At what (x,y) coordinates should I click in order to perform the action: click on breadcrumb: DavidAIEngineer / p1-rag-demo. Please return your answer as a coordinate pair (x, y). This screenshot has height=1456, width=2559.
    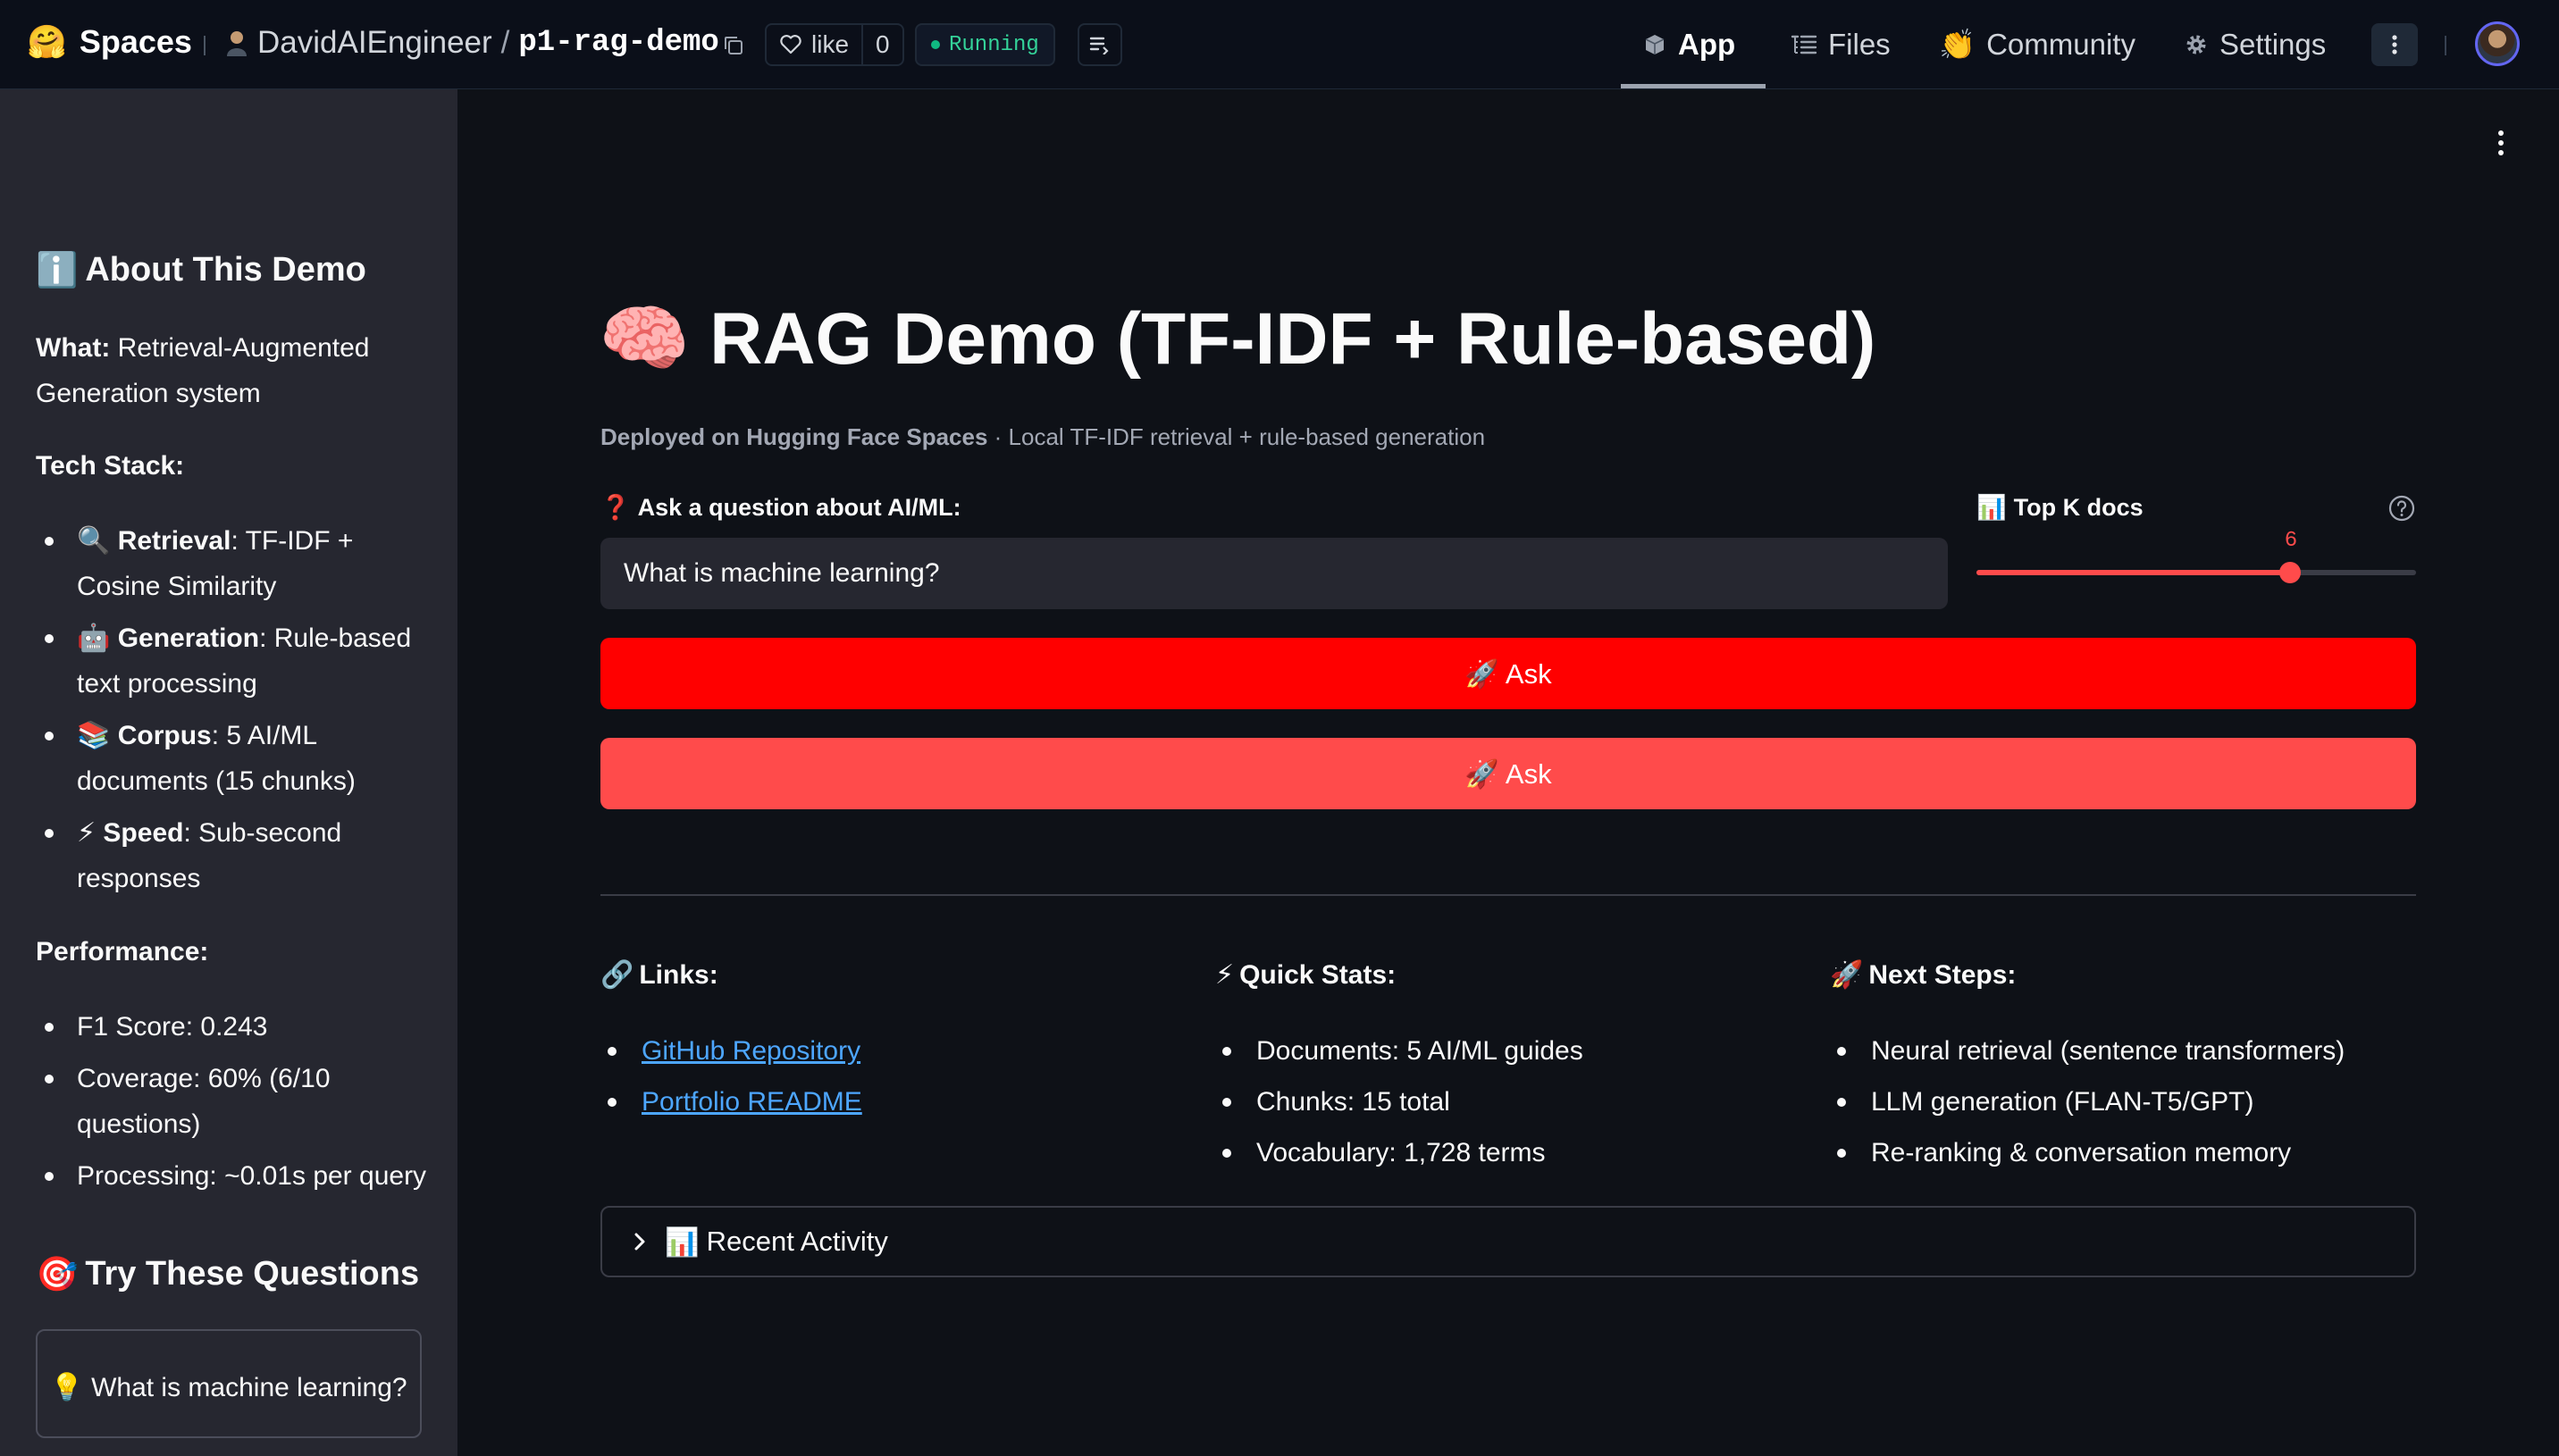
    Looking at the image, I should click on (472, 43).